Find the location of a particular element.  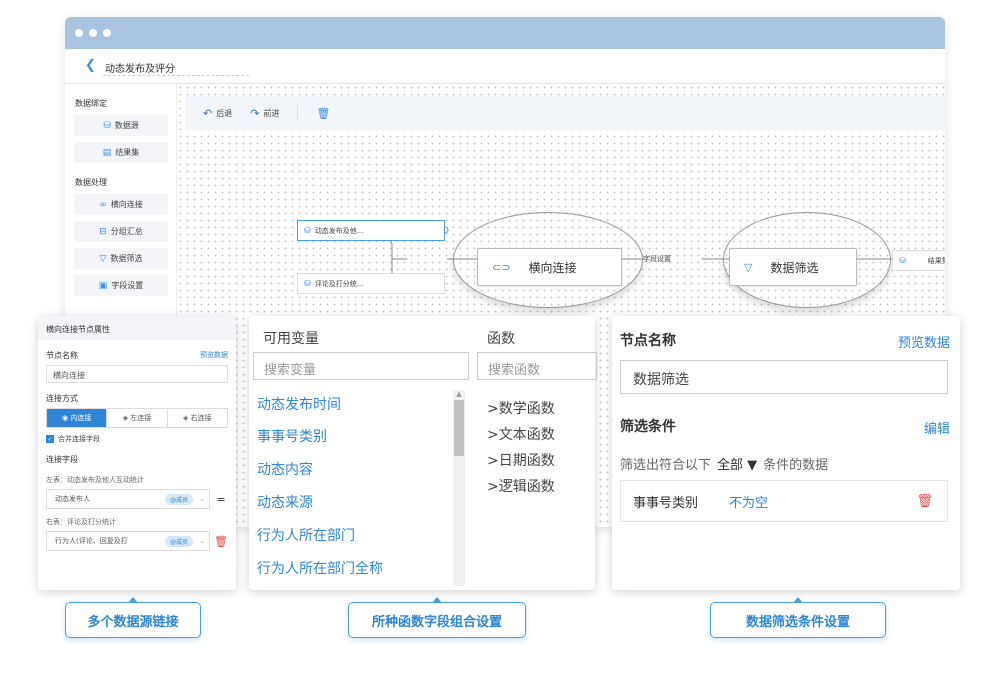

variable-search-input: 搜索变量 is located at coordinates (361, 366).